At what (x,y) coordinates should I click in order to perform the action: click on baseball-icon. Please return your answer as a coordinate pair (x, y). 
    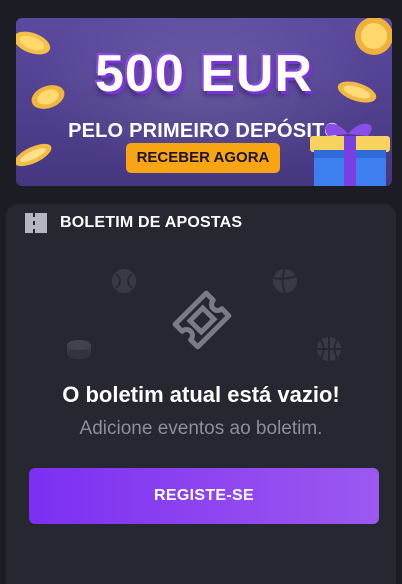
    Looking at the image, I should click on (124, 281).